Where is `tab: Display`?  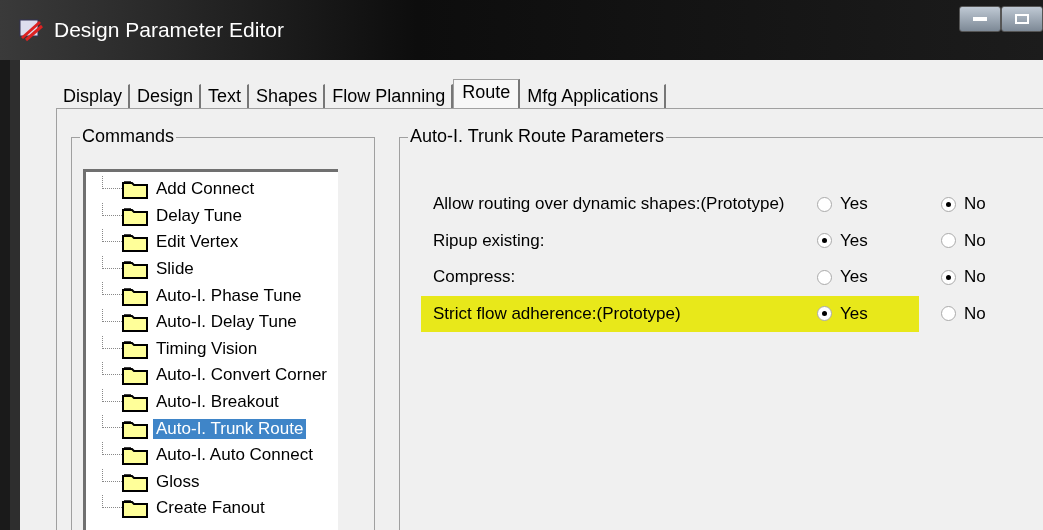 tab: Display is located at coordinates (93, 96).